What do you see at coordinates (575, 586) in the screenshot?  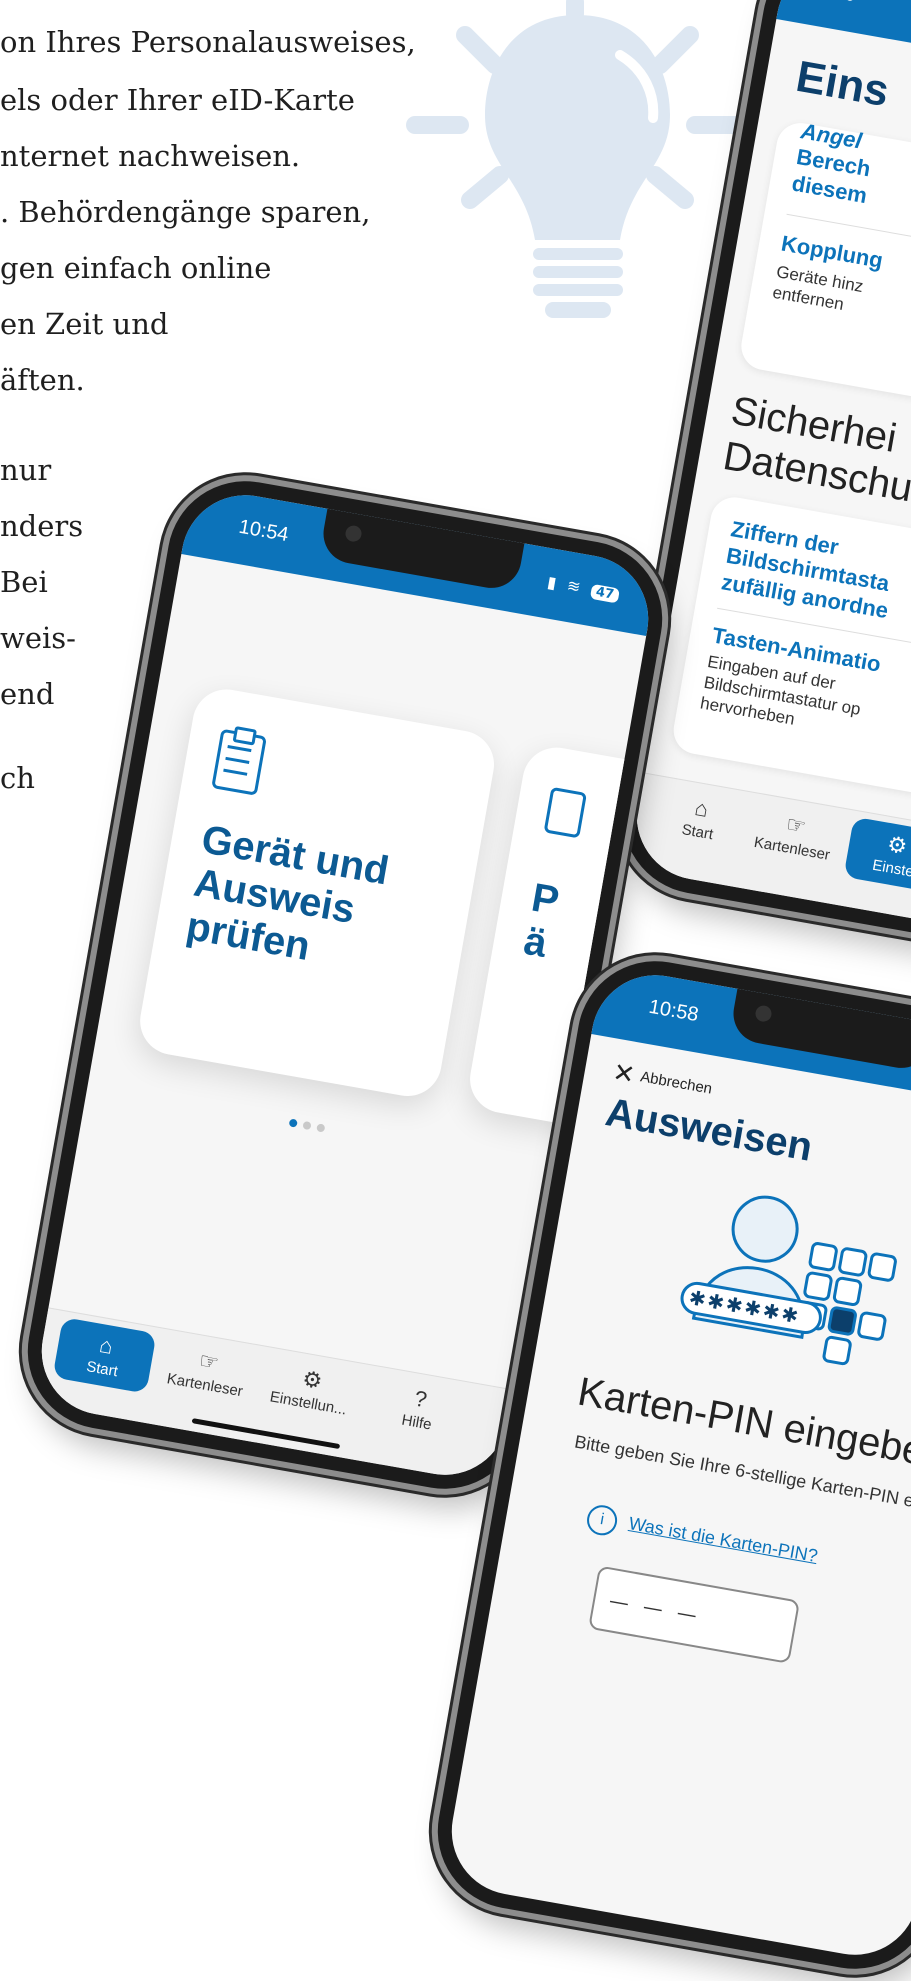 I see `wifi-icon: ≋` at bounding box center [575, 586].